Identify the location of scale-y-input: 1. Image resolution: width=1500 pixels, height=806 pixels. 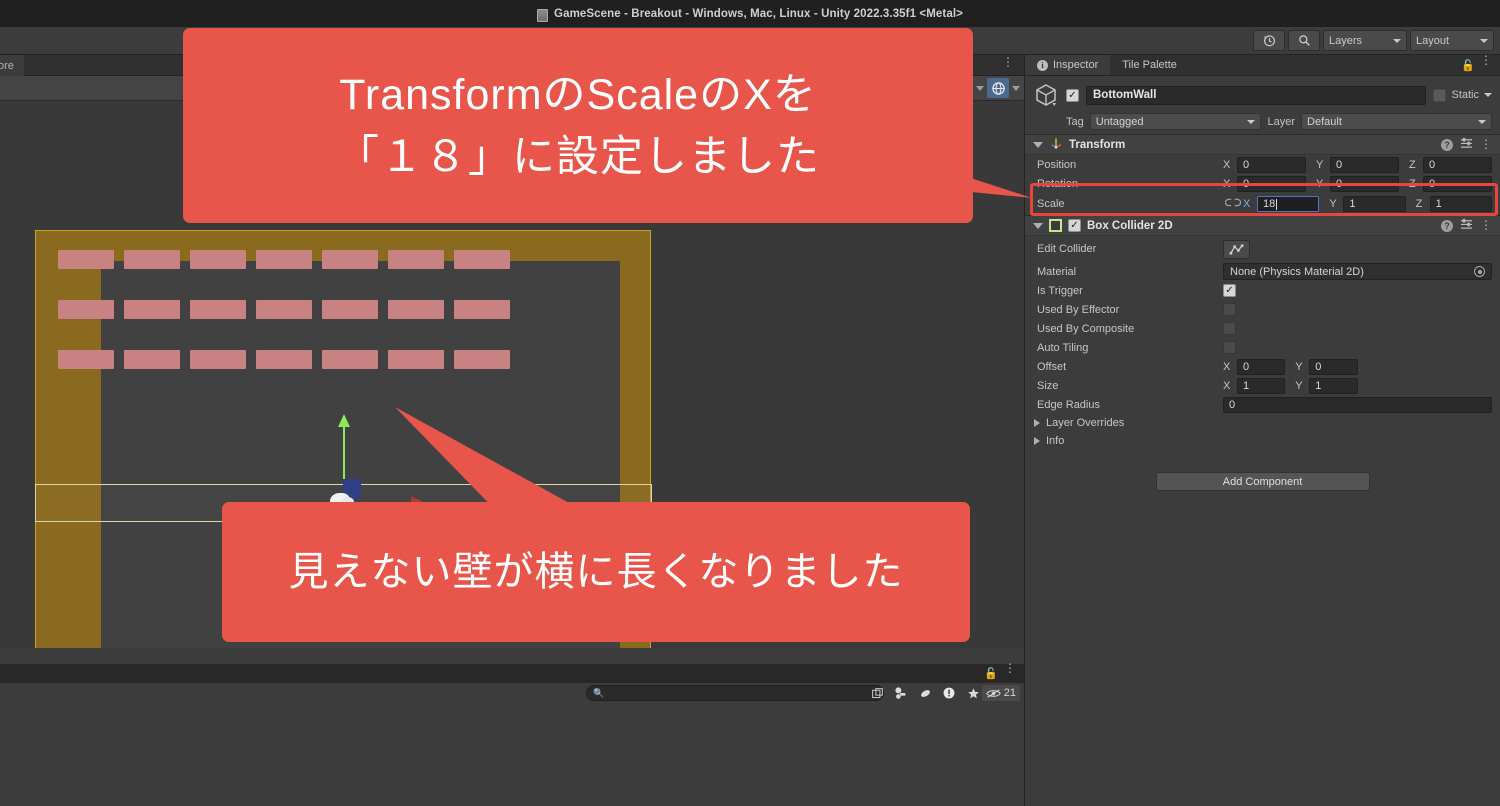
(1374, 204).